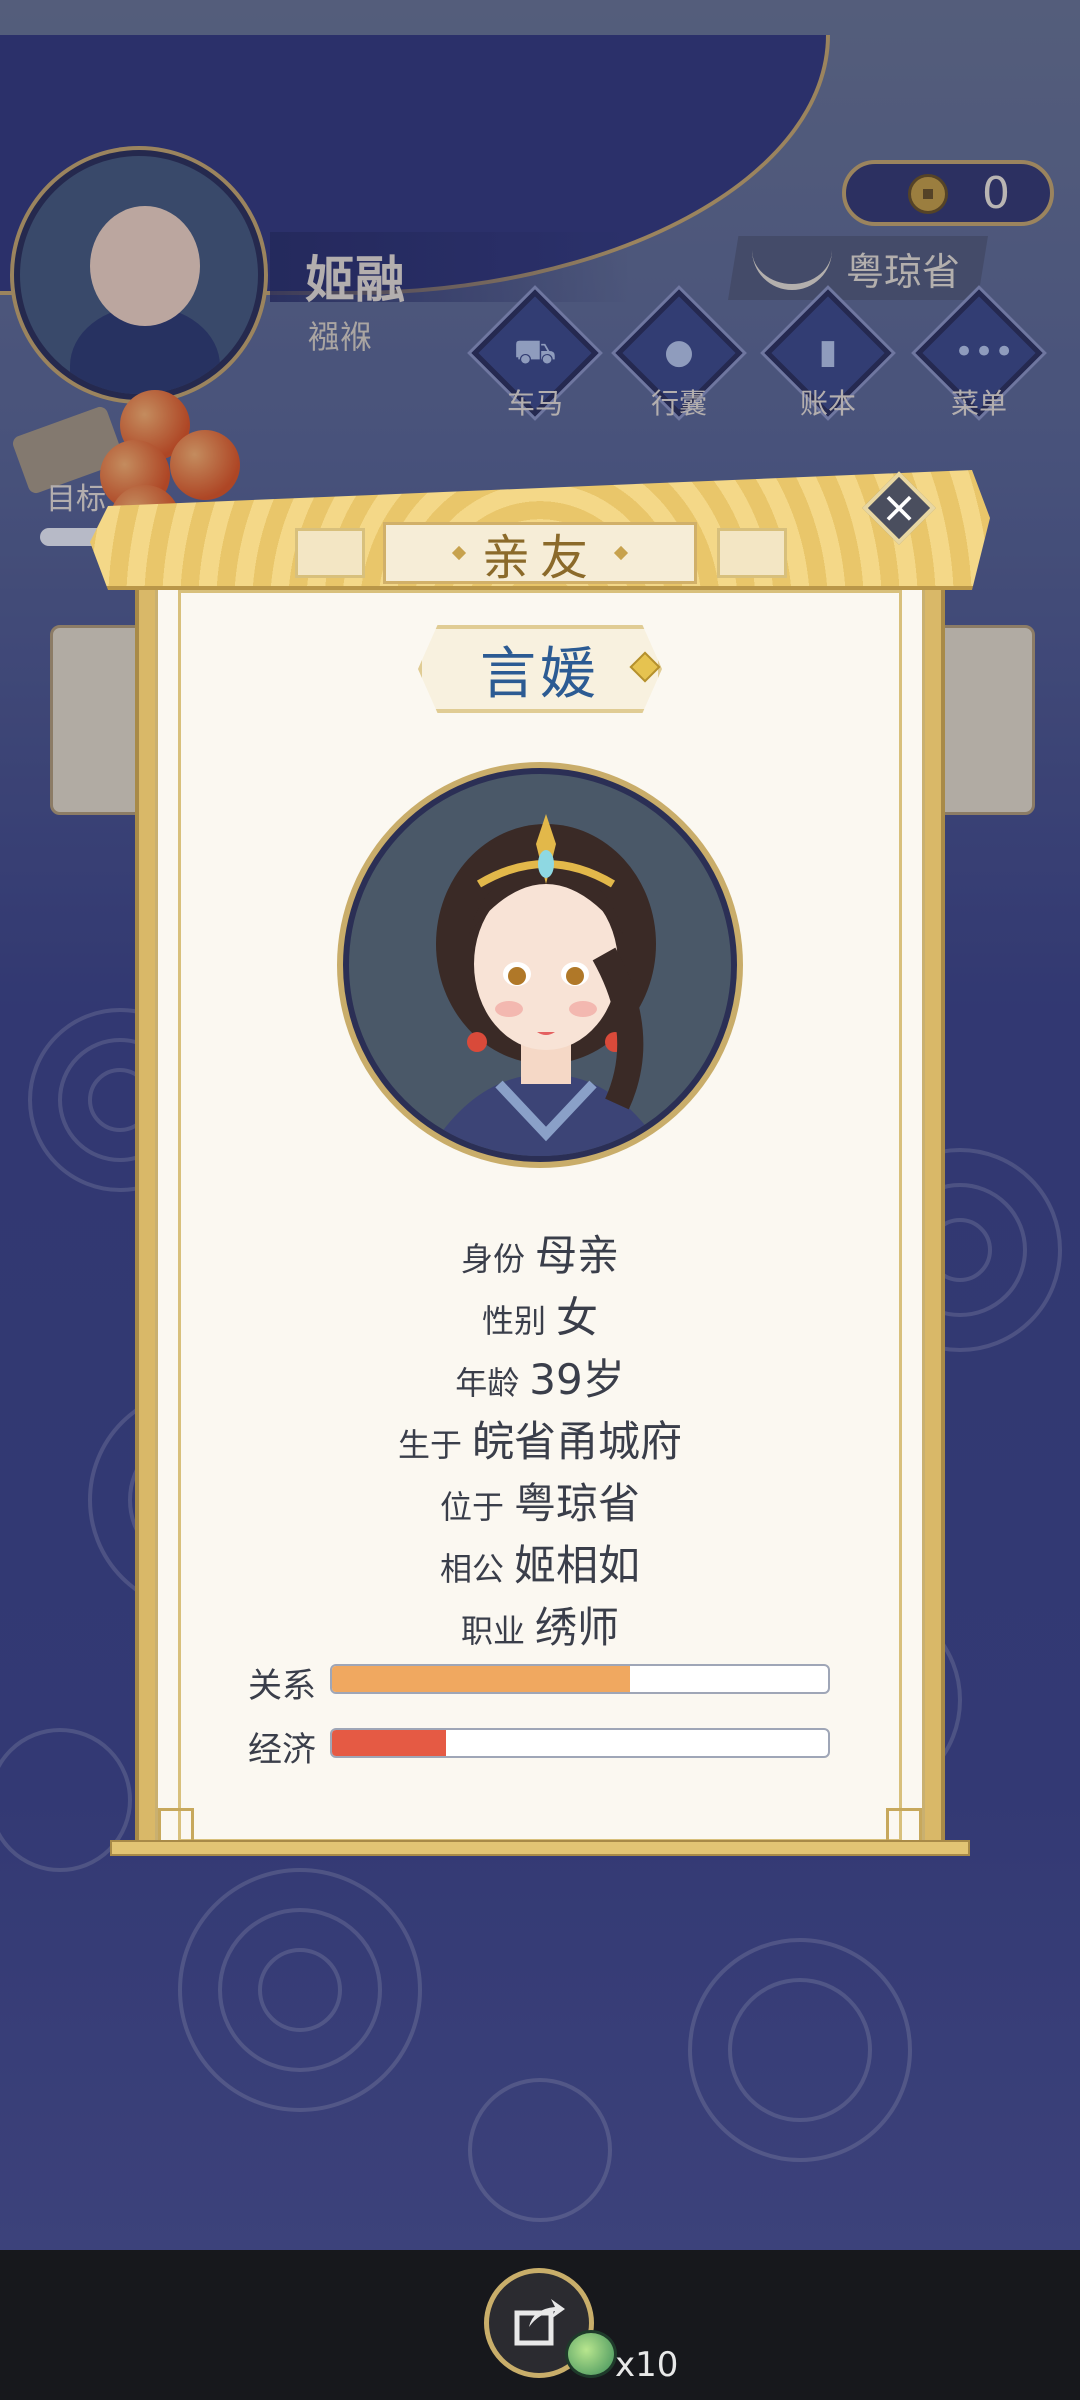  I want to click on info-key: 职业, so click(492, 1631).